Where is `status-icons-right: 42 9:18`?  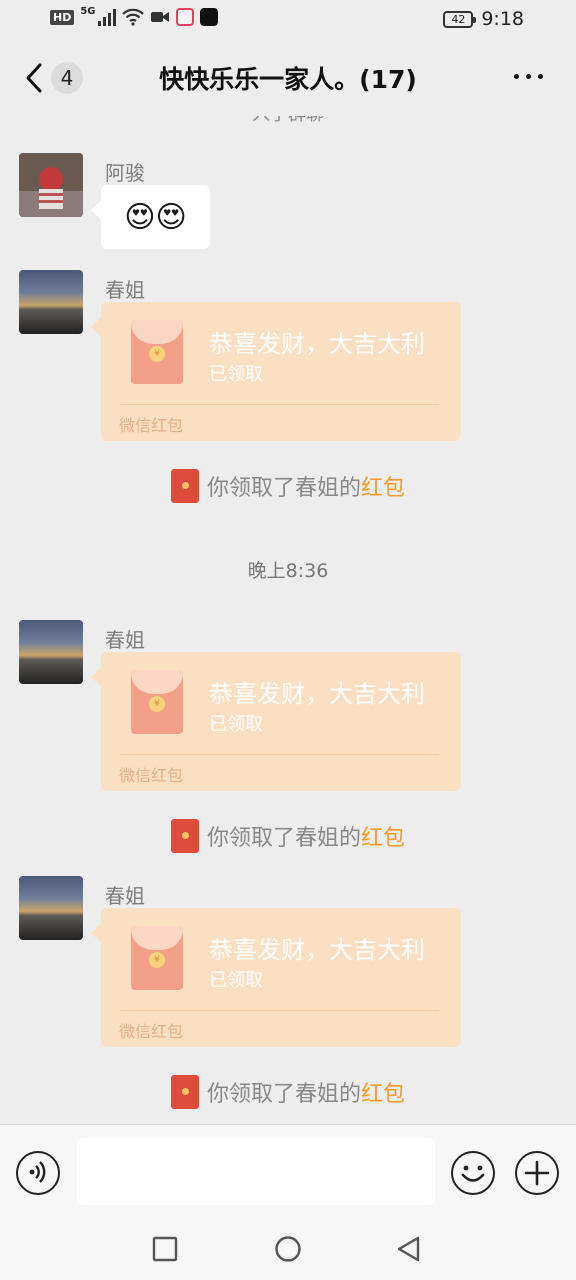
status-icons-right: 42 9:18 is located at coordinates (483, 19).